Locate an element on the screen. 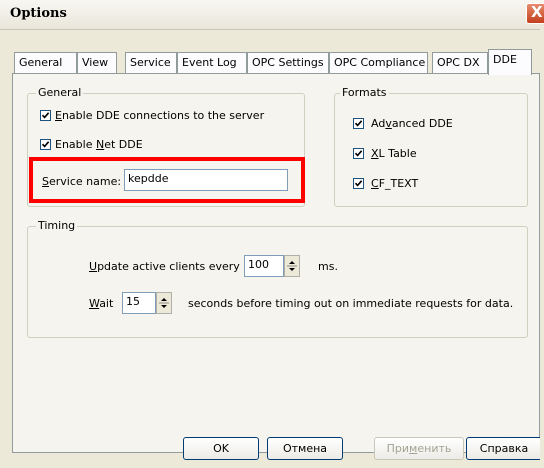 This screenshot has width=544, height=468. window-edge is located at coordinates (542, 248).